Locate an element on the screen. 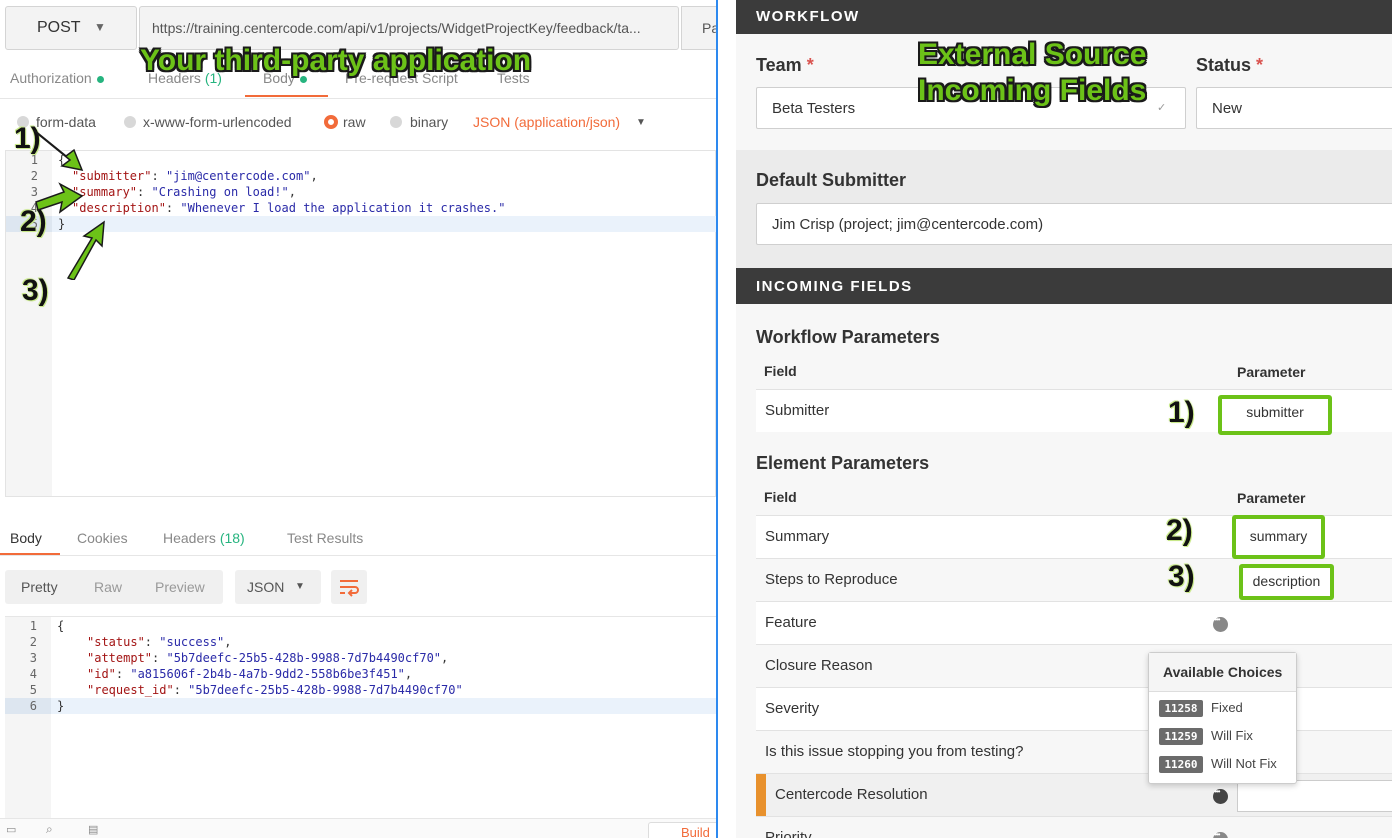  select-value: JSON is located at coordinates (266, 587).